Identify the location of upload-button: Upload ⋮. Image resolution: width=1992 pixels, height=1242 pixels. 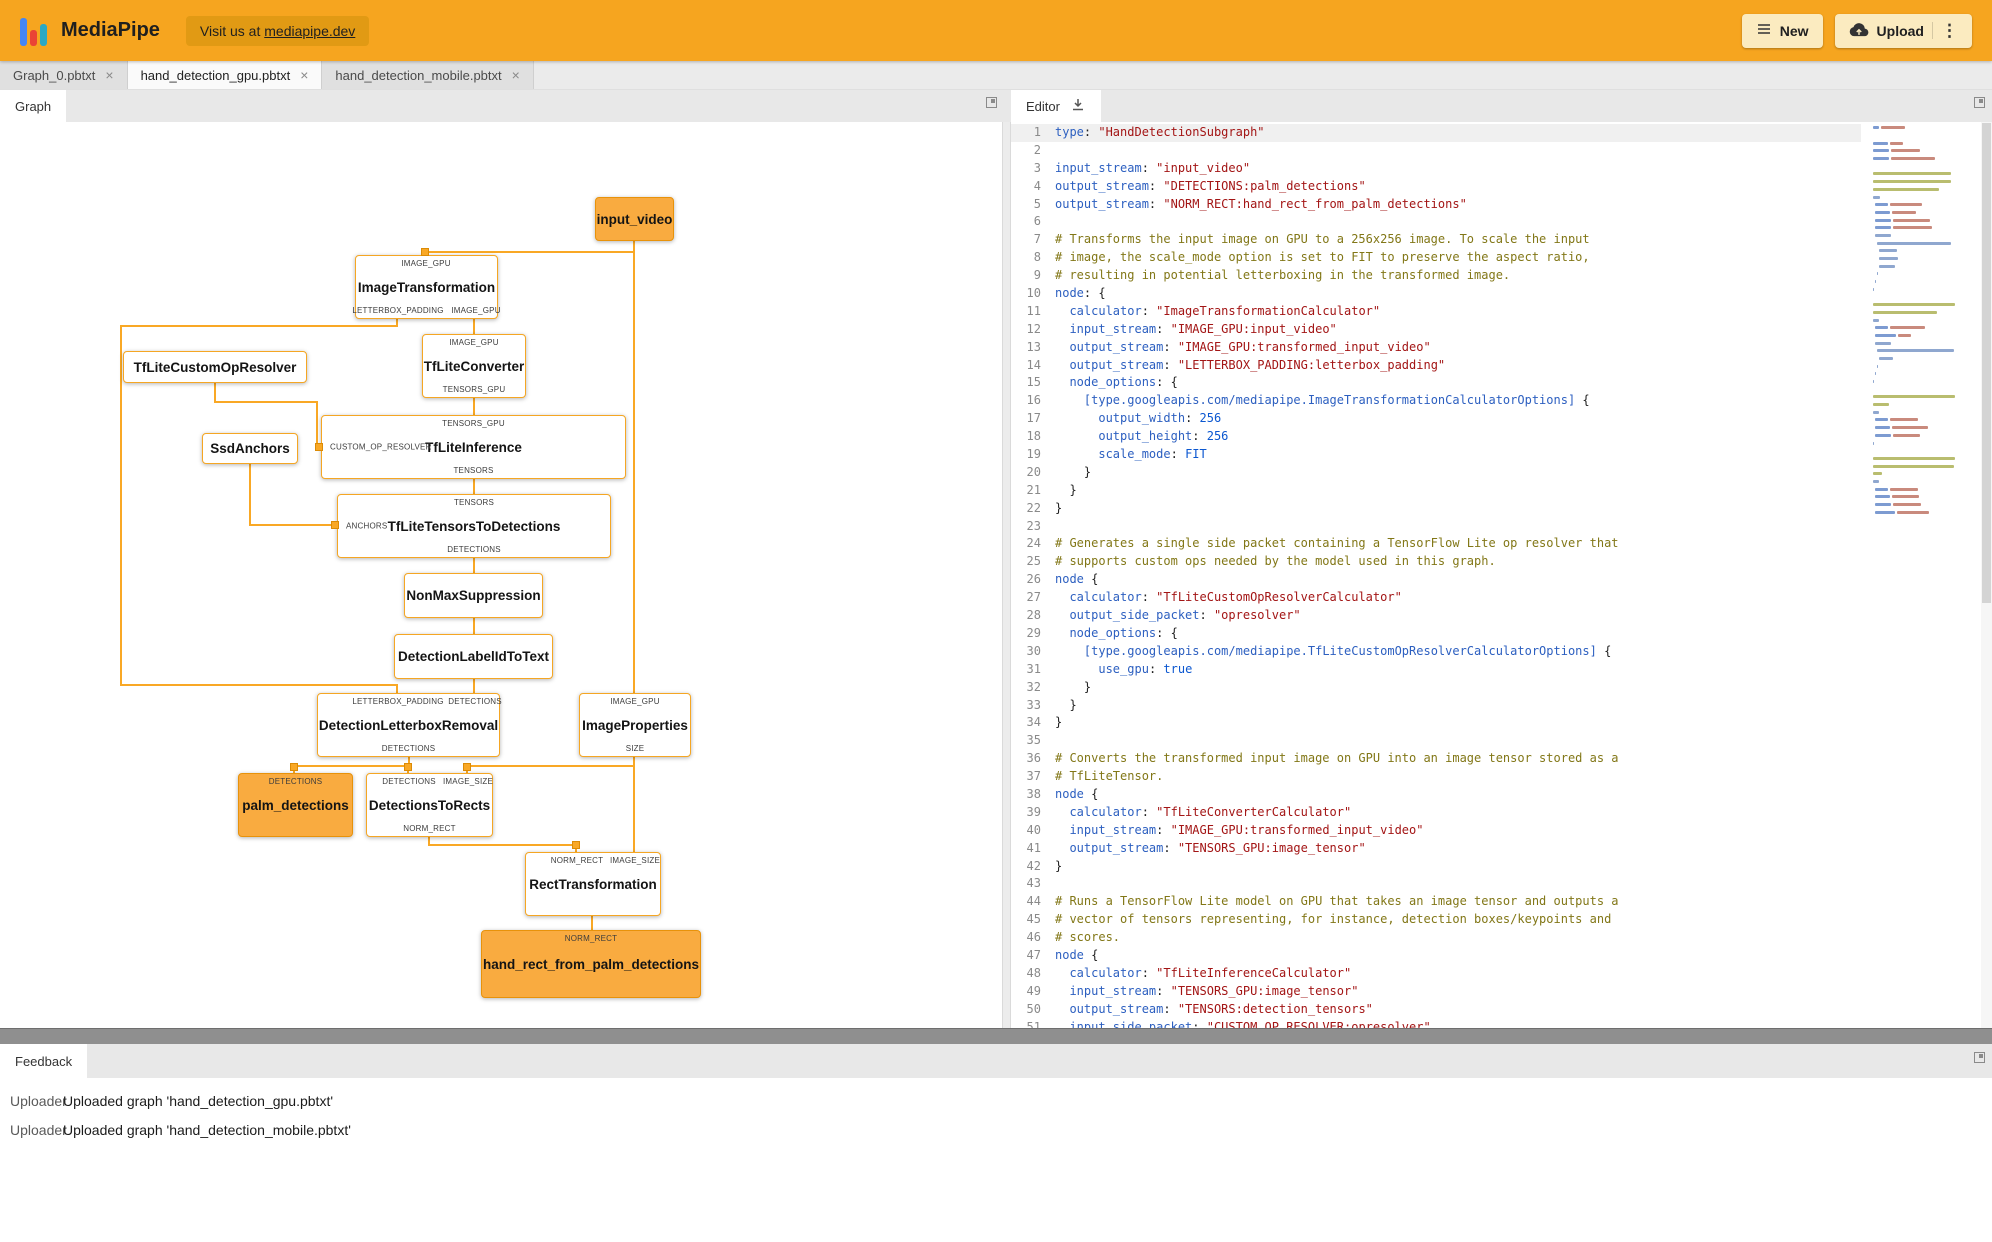
(1903, 30).